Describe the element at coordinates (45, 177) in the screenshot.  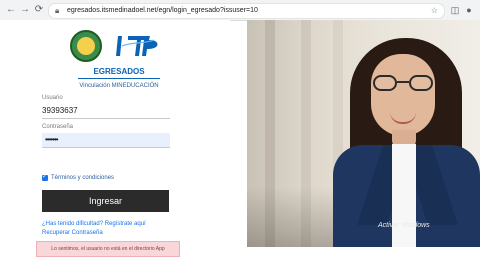
I see `terms-checkbox` at that location.